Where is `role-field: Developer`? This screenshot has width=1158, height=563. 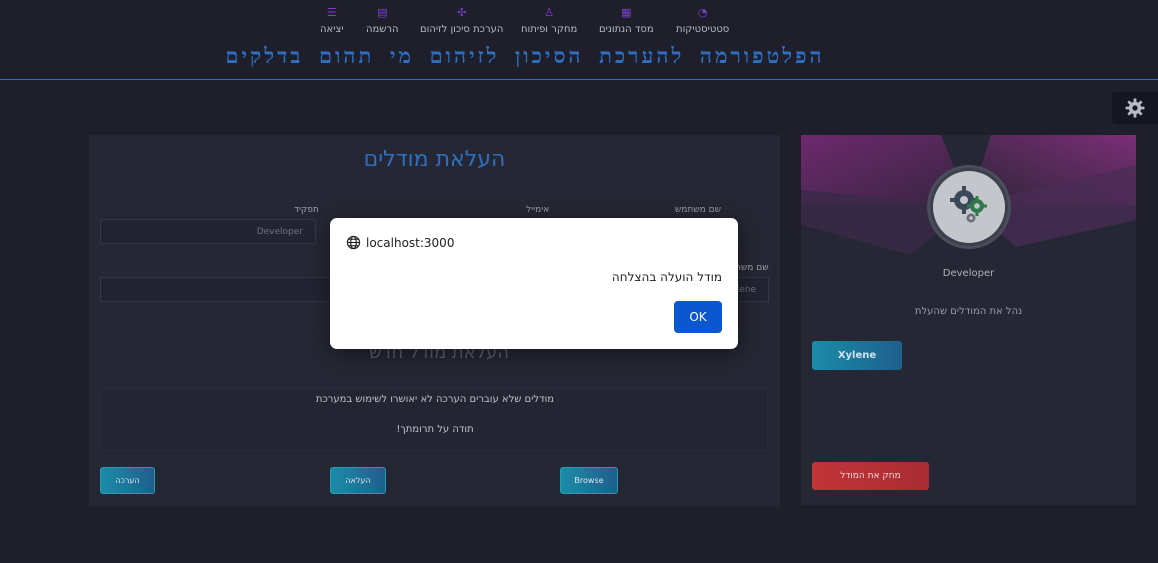 role-field: Developer is located at coordinates (208, 231).